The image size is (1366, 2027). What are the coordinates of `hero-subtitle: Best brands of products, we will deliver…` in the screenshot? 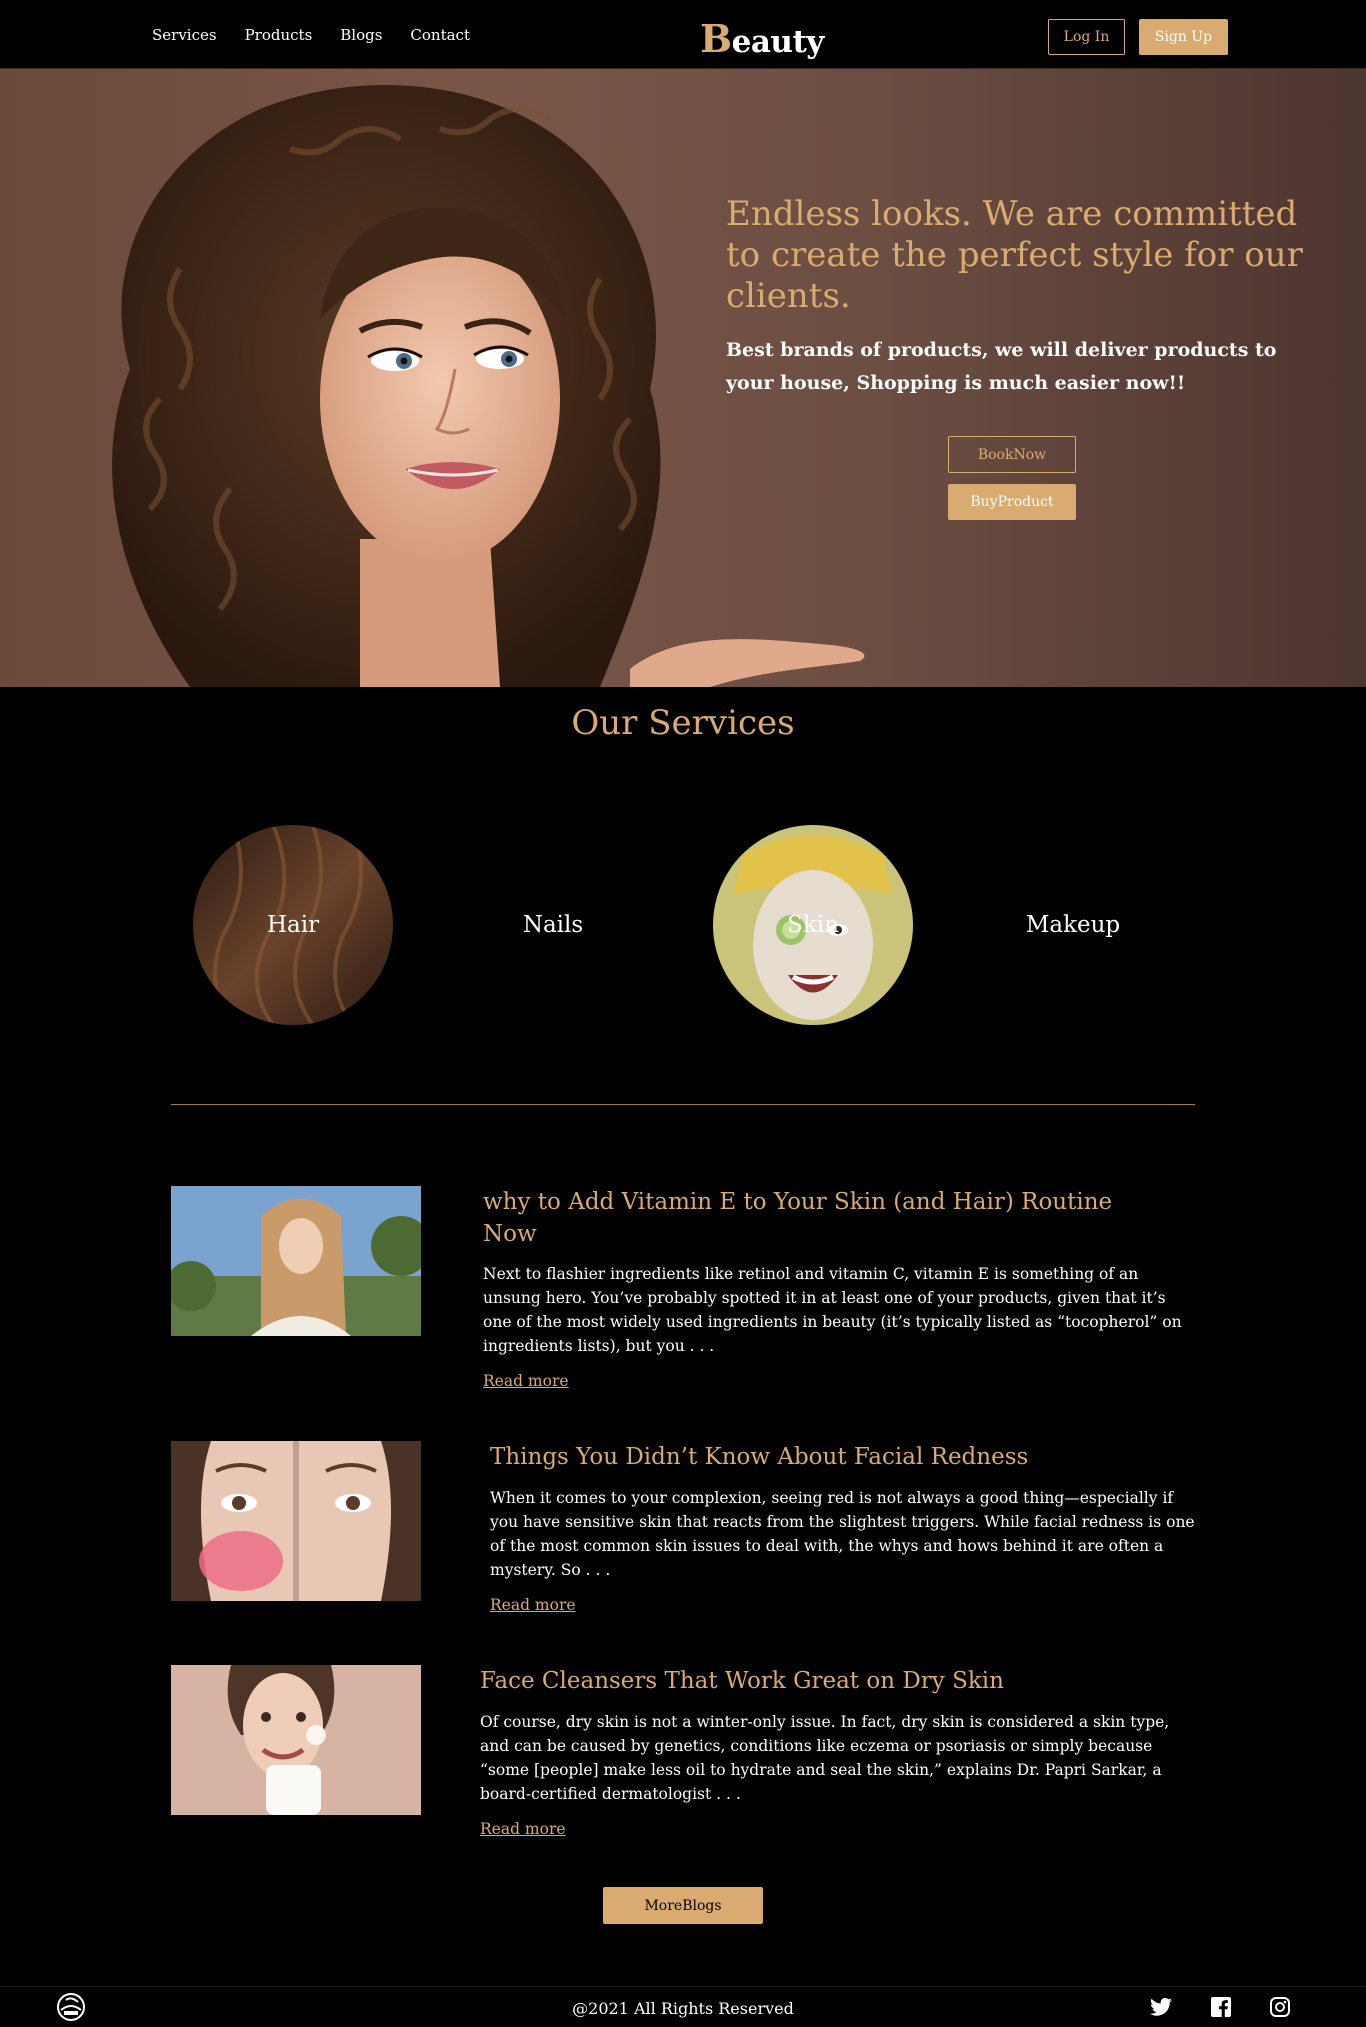 It's located at (1001, 366).